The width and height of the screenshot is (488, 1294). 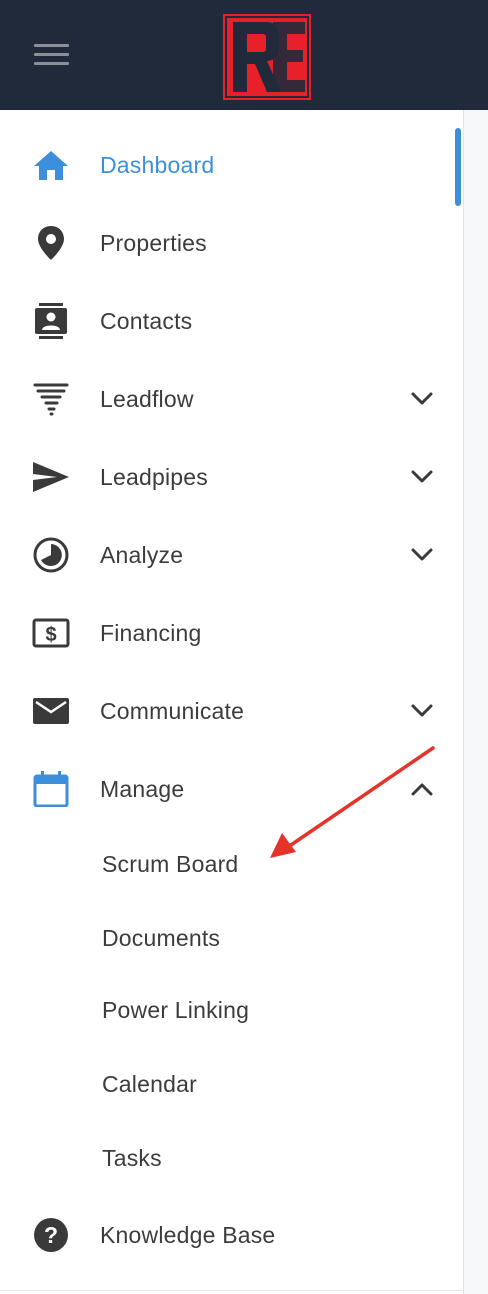 I want to click on pie-chart-icon, so click(x=51, y=555).